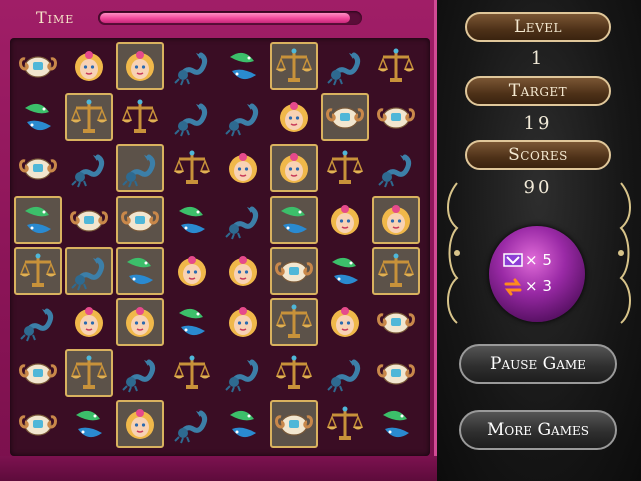  What do you see at coordinates (513, 287) in the screenshot?
I see `swap-powerup-icon` at bounding box center [513, 287].